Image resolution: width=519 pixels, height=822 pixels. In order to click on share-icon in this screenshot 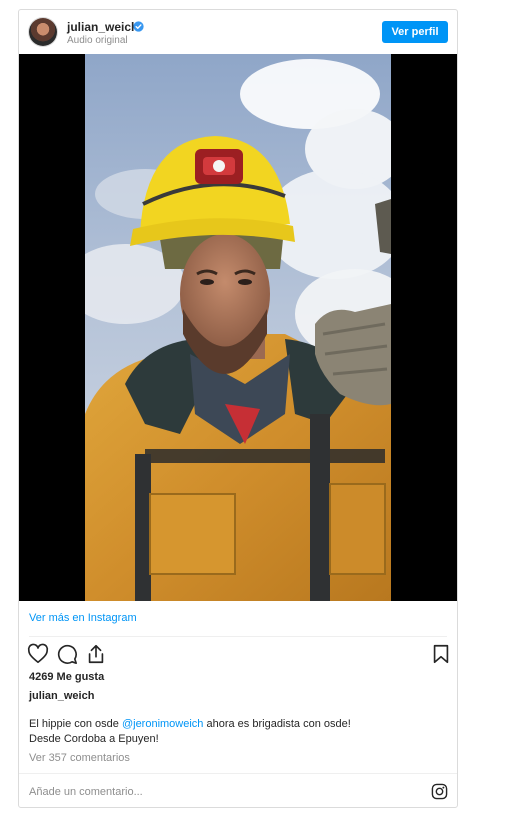, I will do `click(96, 654)`.